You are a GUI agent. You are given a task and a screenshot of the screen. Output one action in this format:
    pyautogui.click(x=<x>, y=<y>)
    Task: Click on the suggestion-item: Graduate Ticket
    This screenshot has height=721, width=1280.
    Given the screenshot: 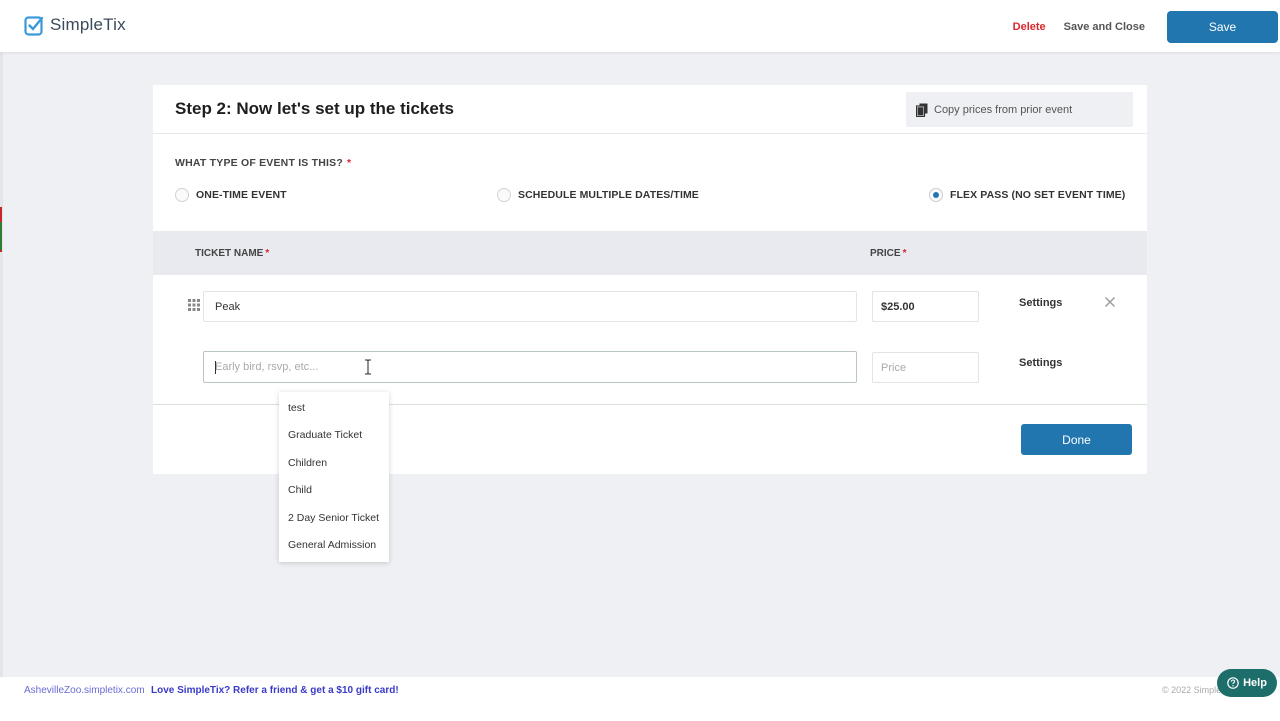 What is the action you would take?
    pyautogui.click(x=334, y=436)
    